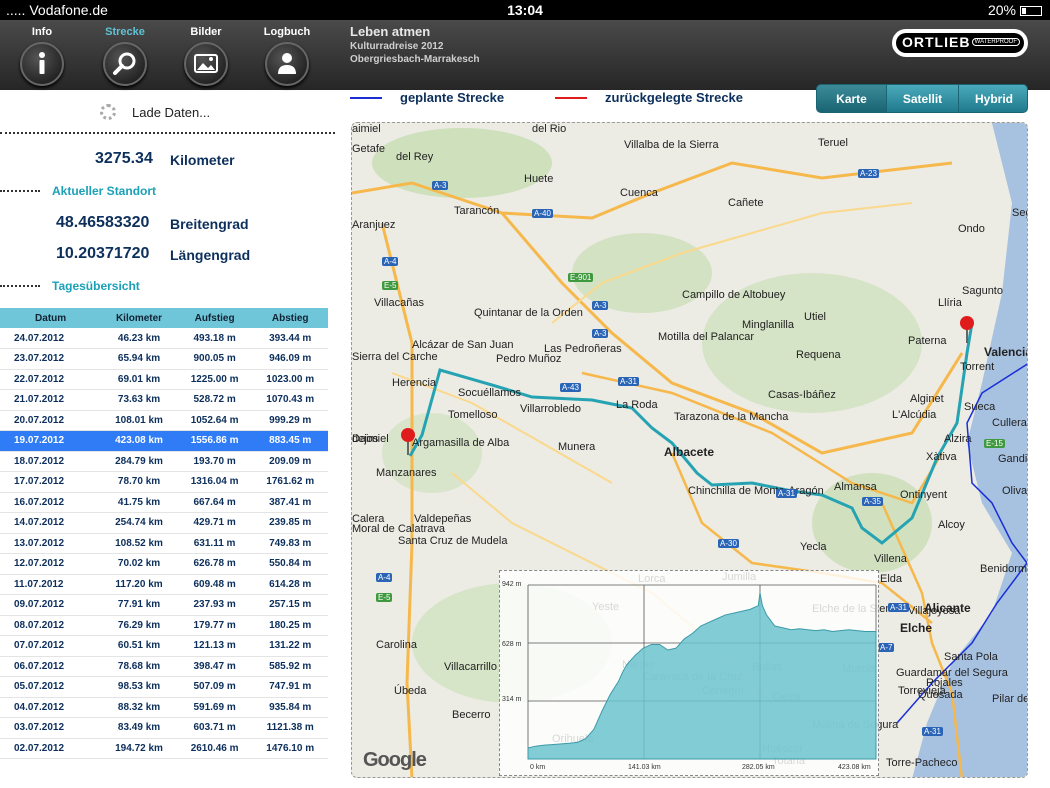 This screenshot has width=1050, height=788. What do you see at coordinates (20, 191) in the screenshot?
I see `divider` at bounding box center [20, 191].